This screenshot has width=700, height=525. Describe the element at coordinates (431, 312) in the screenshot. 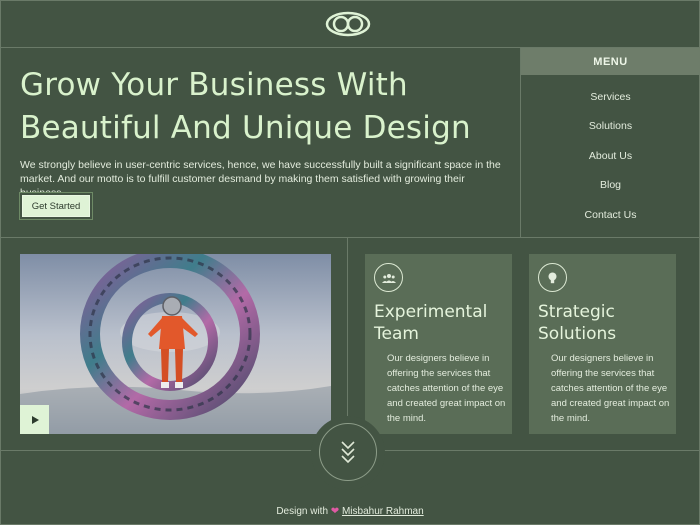

I see `card-title-line1: Experimental` at that location.